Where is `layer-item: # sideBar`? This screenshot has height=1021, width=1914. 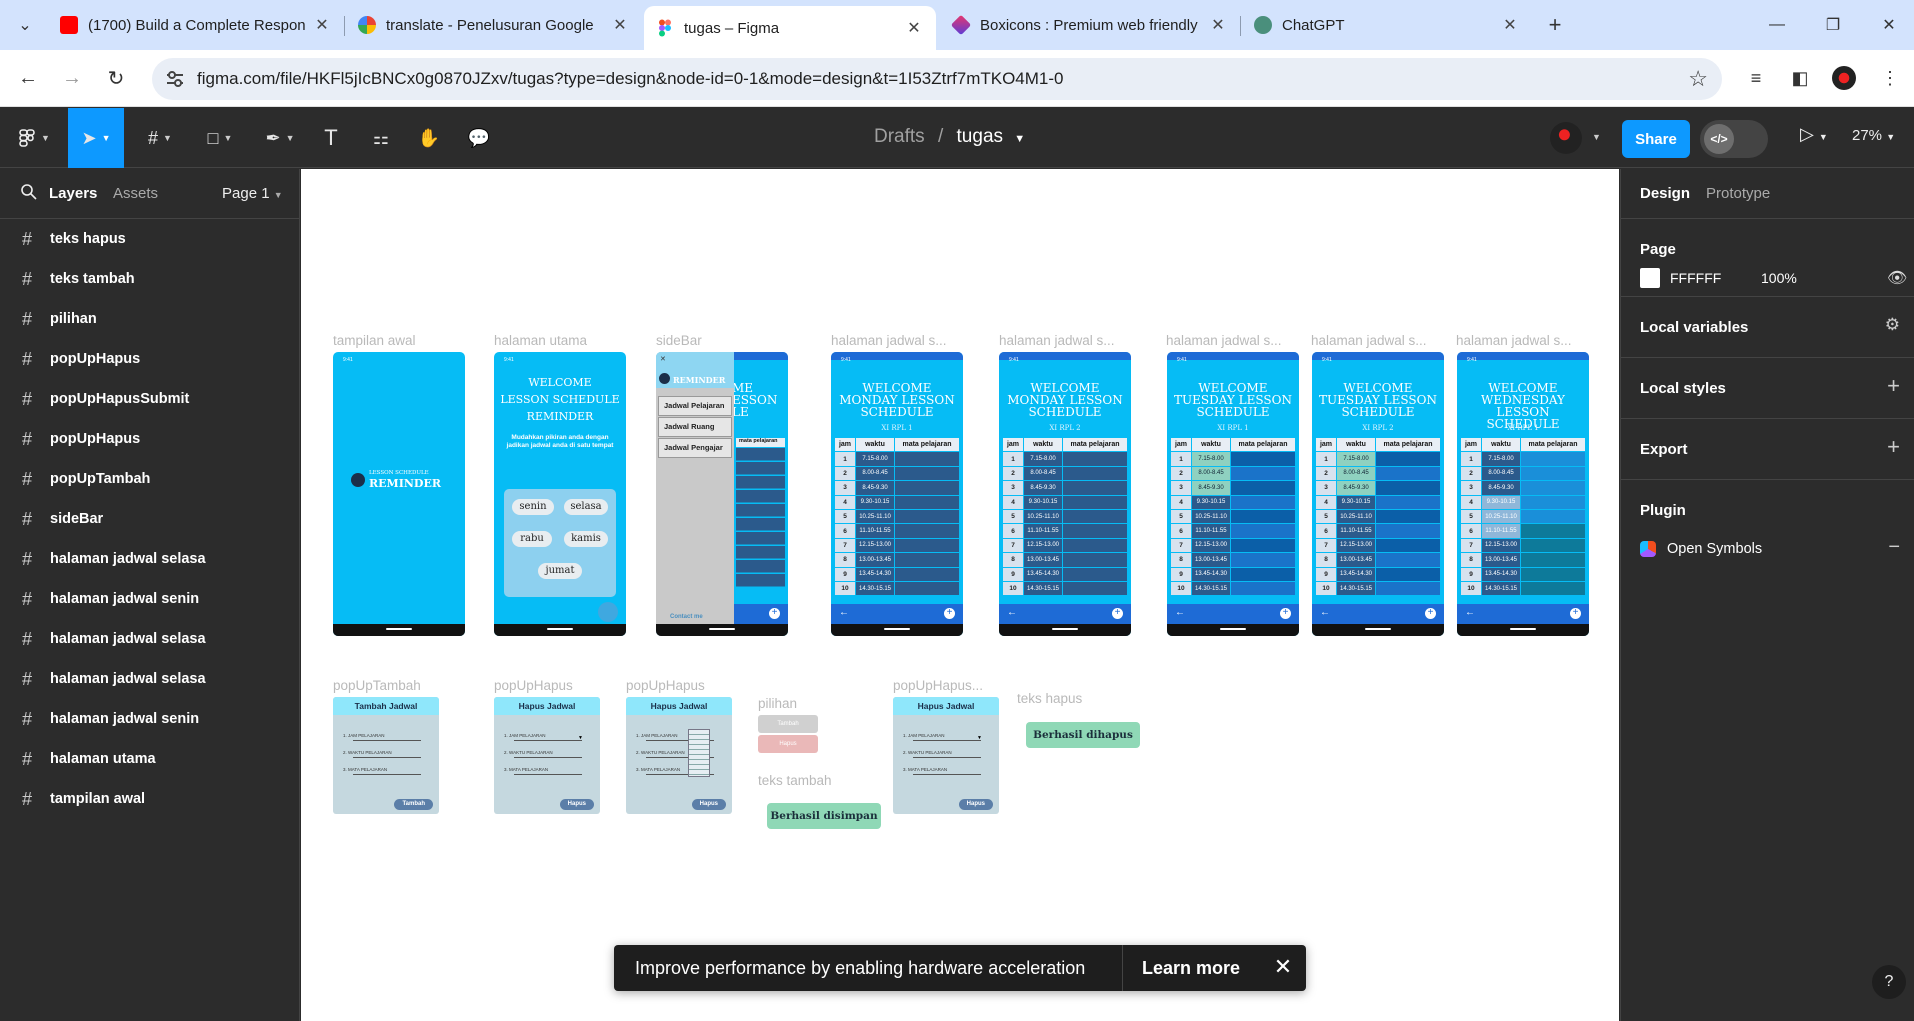
layer-item: # sideBar is located at coordinates (149, 519).